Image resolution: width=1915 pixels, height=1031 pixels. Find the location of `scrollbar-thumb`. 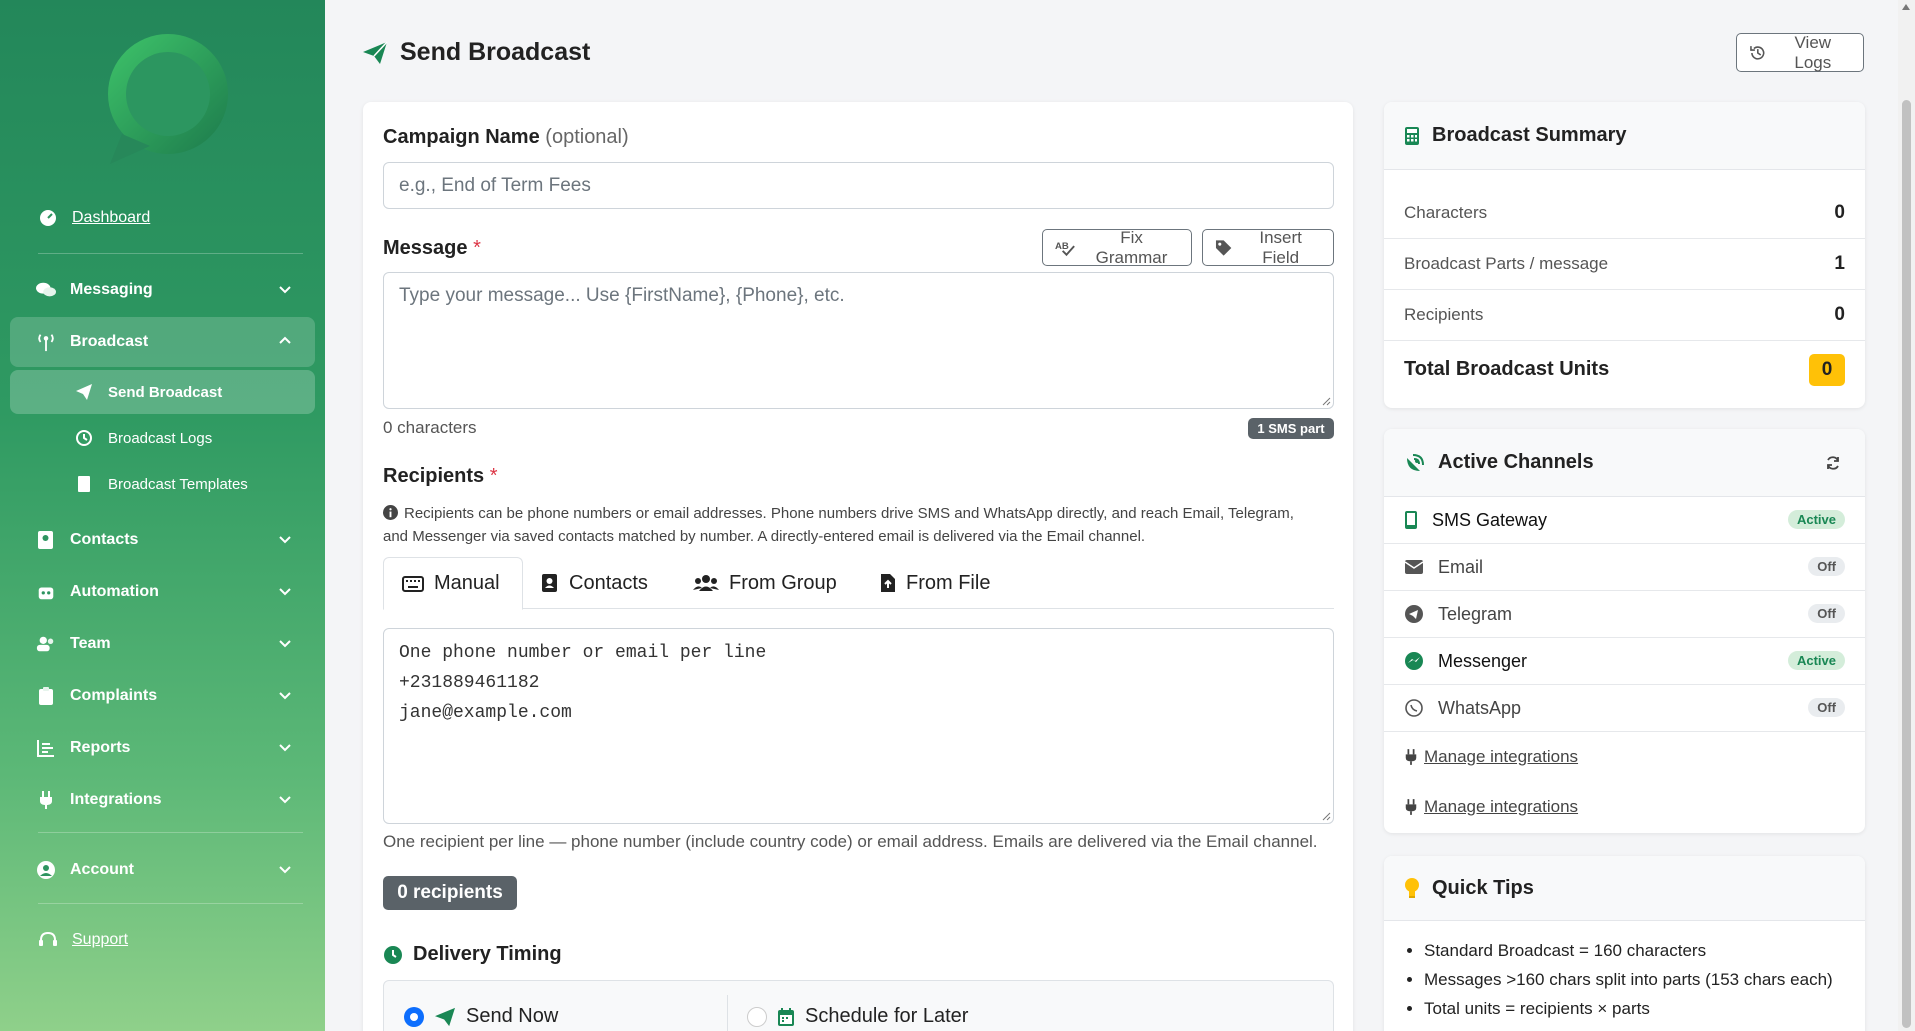

scrollbar-thumb is located at coordinates (1906, 564).